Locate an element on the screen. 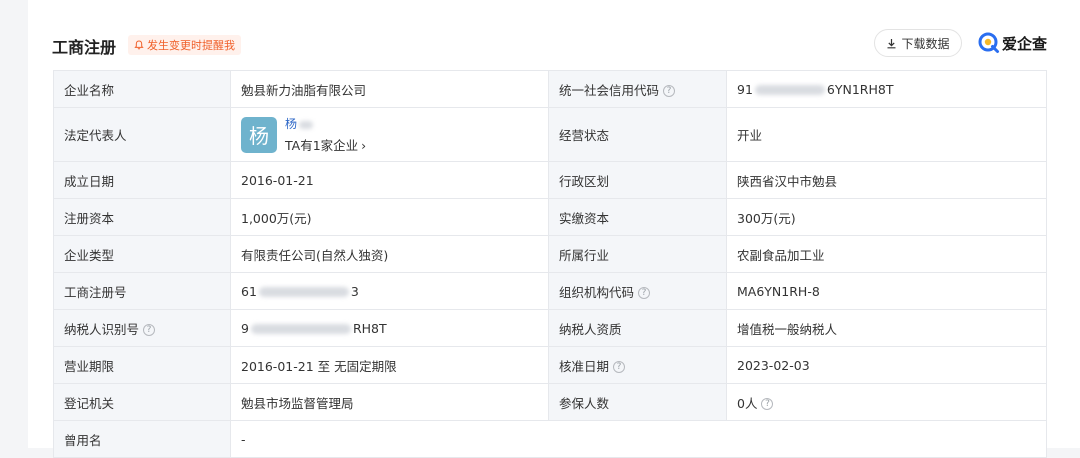  table-row: 营业期限 2016-01-21 至 无固定期限 核准日期? 2023-02-03 is located at coordinates (550, 365).